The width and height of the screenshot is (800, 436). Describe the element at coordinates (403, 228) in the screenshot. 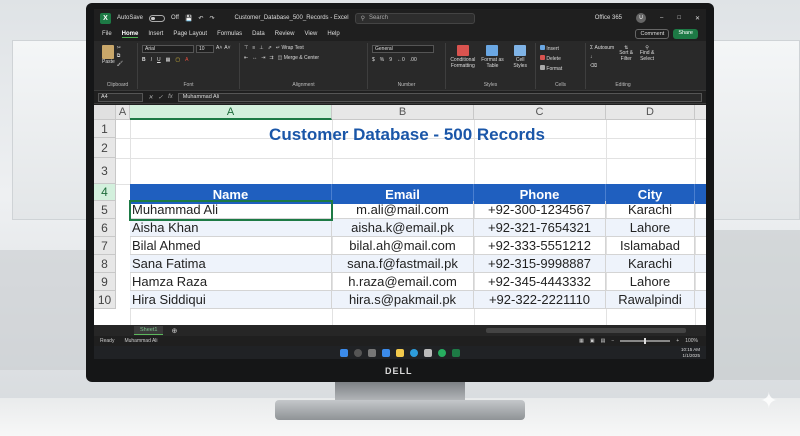

I see `cell-email: aisha.k@email.pk` at that location.